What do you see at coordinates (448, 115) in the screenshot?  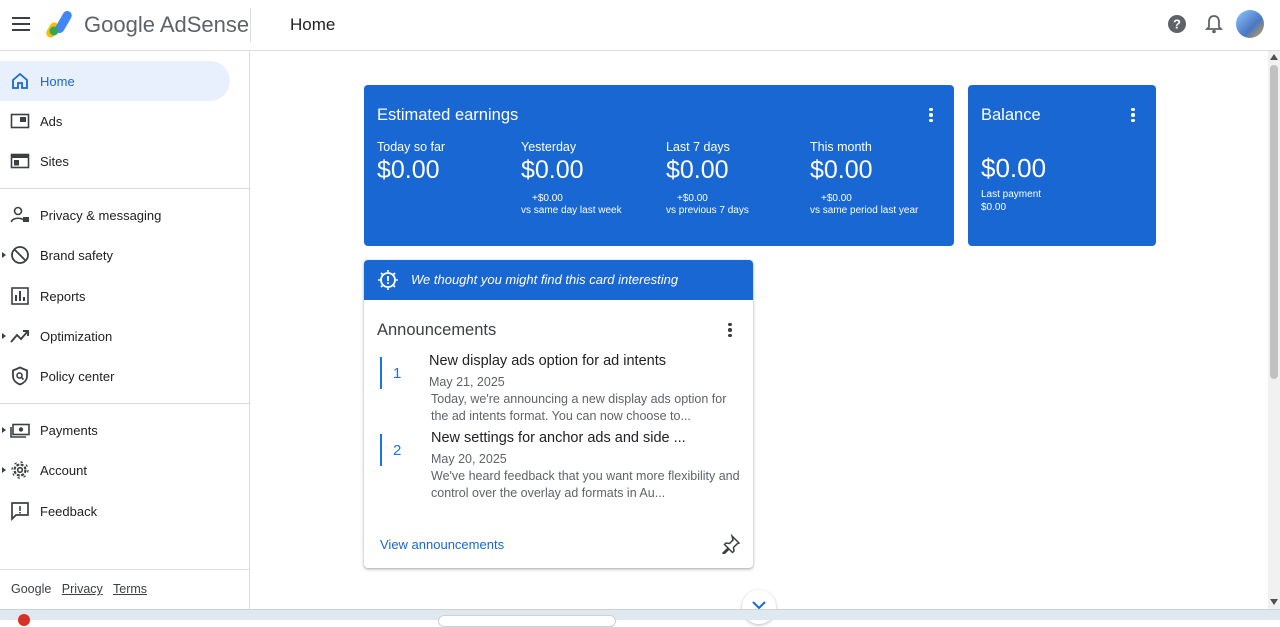 I see `earnings-title: Estimated earnings` at bounding box center [448, 115].